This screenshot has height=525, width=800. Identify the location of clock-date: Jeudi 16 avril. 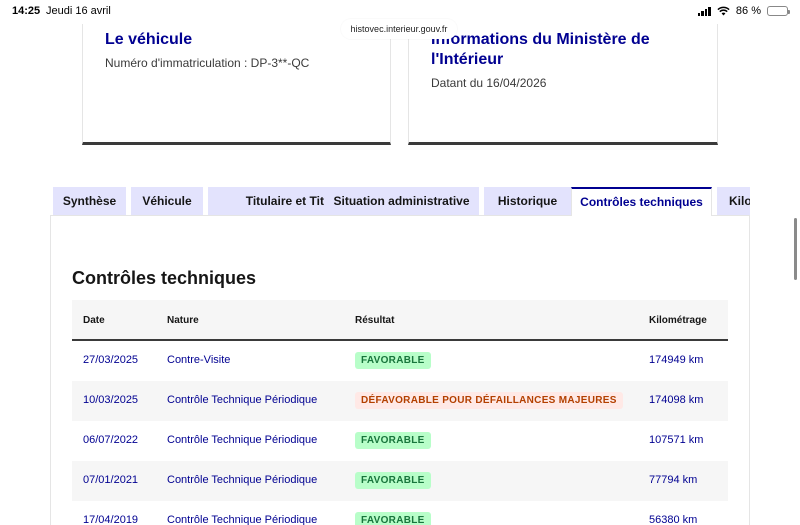
(78, 11).